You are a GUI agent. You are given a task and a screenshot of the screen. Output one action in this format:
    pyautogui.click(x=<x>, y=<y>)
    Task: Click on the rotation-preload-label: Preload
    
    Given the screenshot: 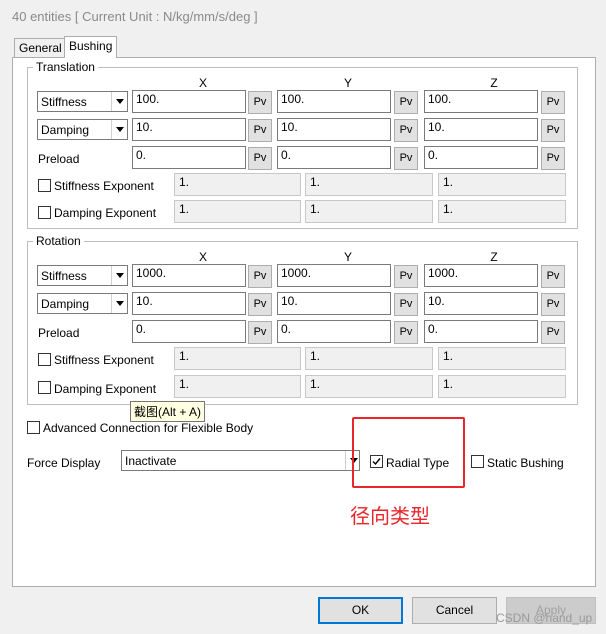 What is the action you would take?
    pyautogui.click(x=59, y=333)
    